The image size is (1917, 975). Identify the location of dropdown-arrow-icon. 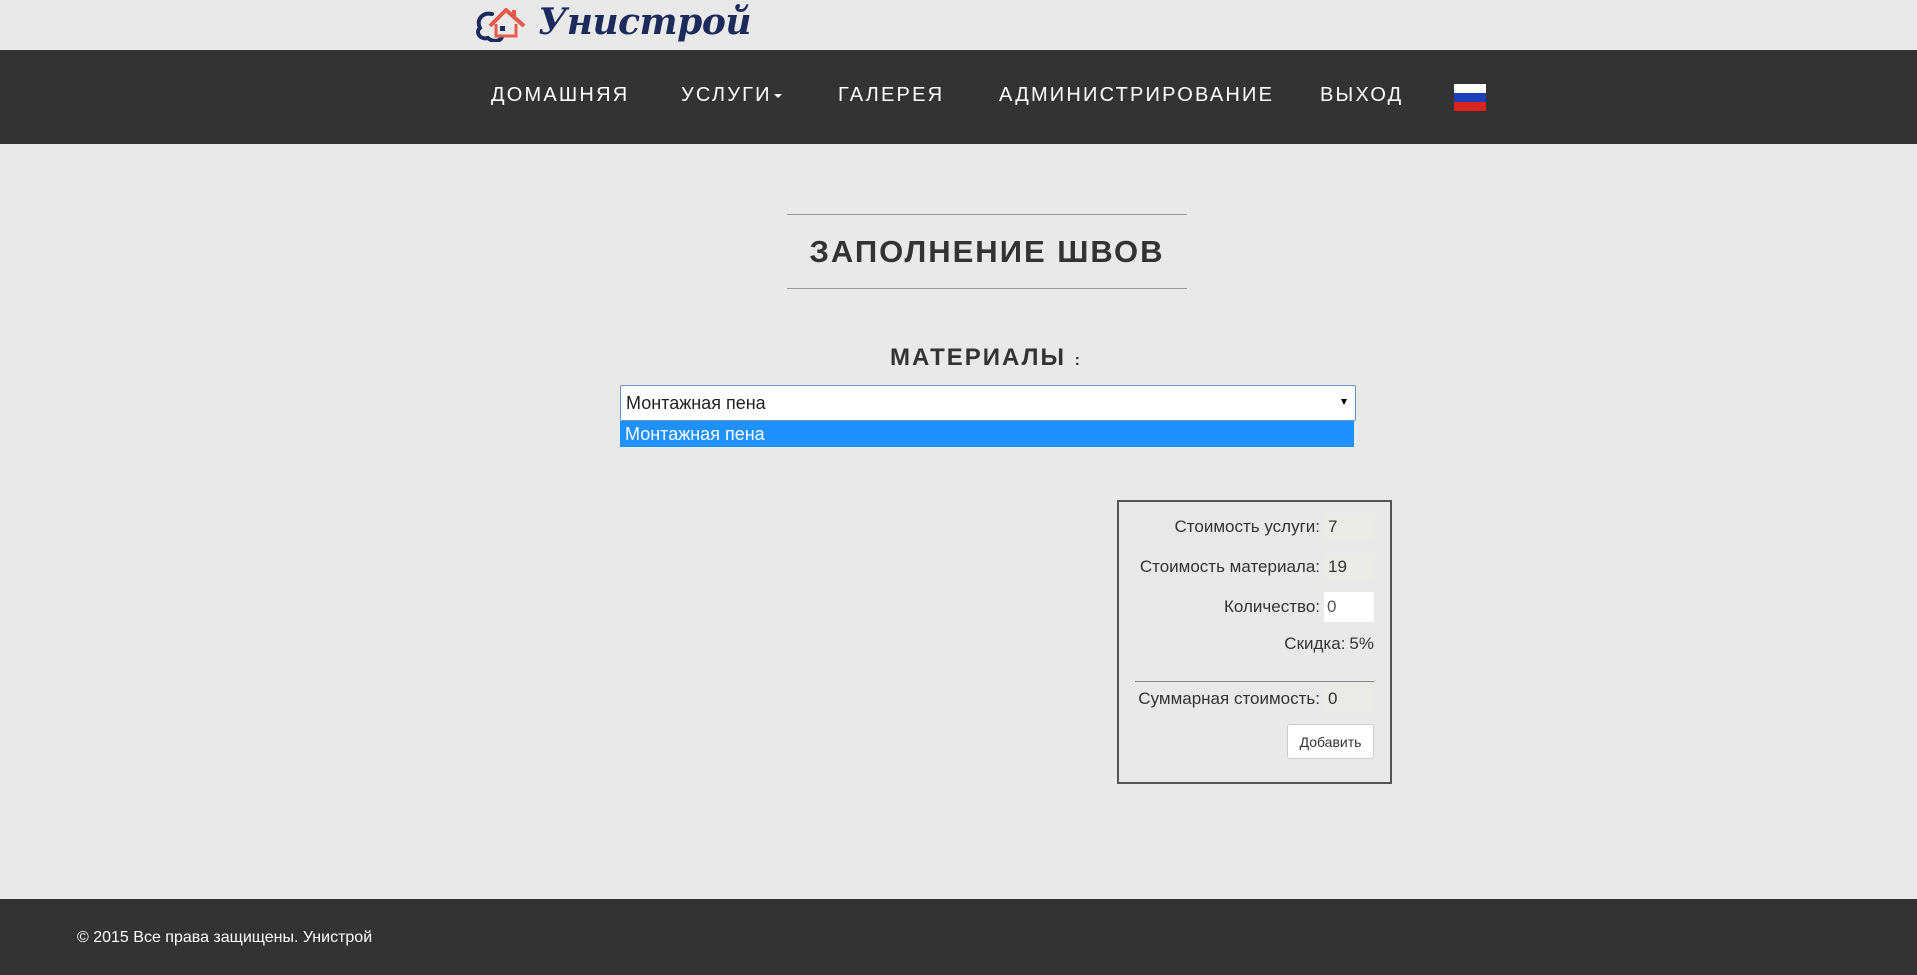
(1344, 402).